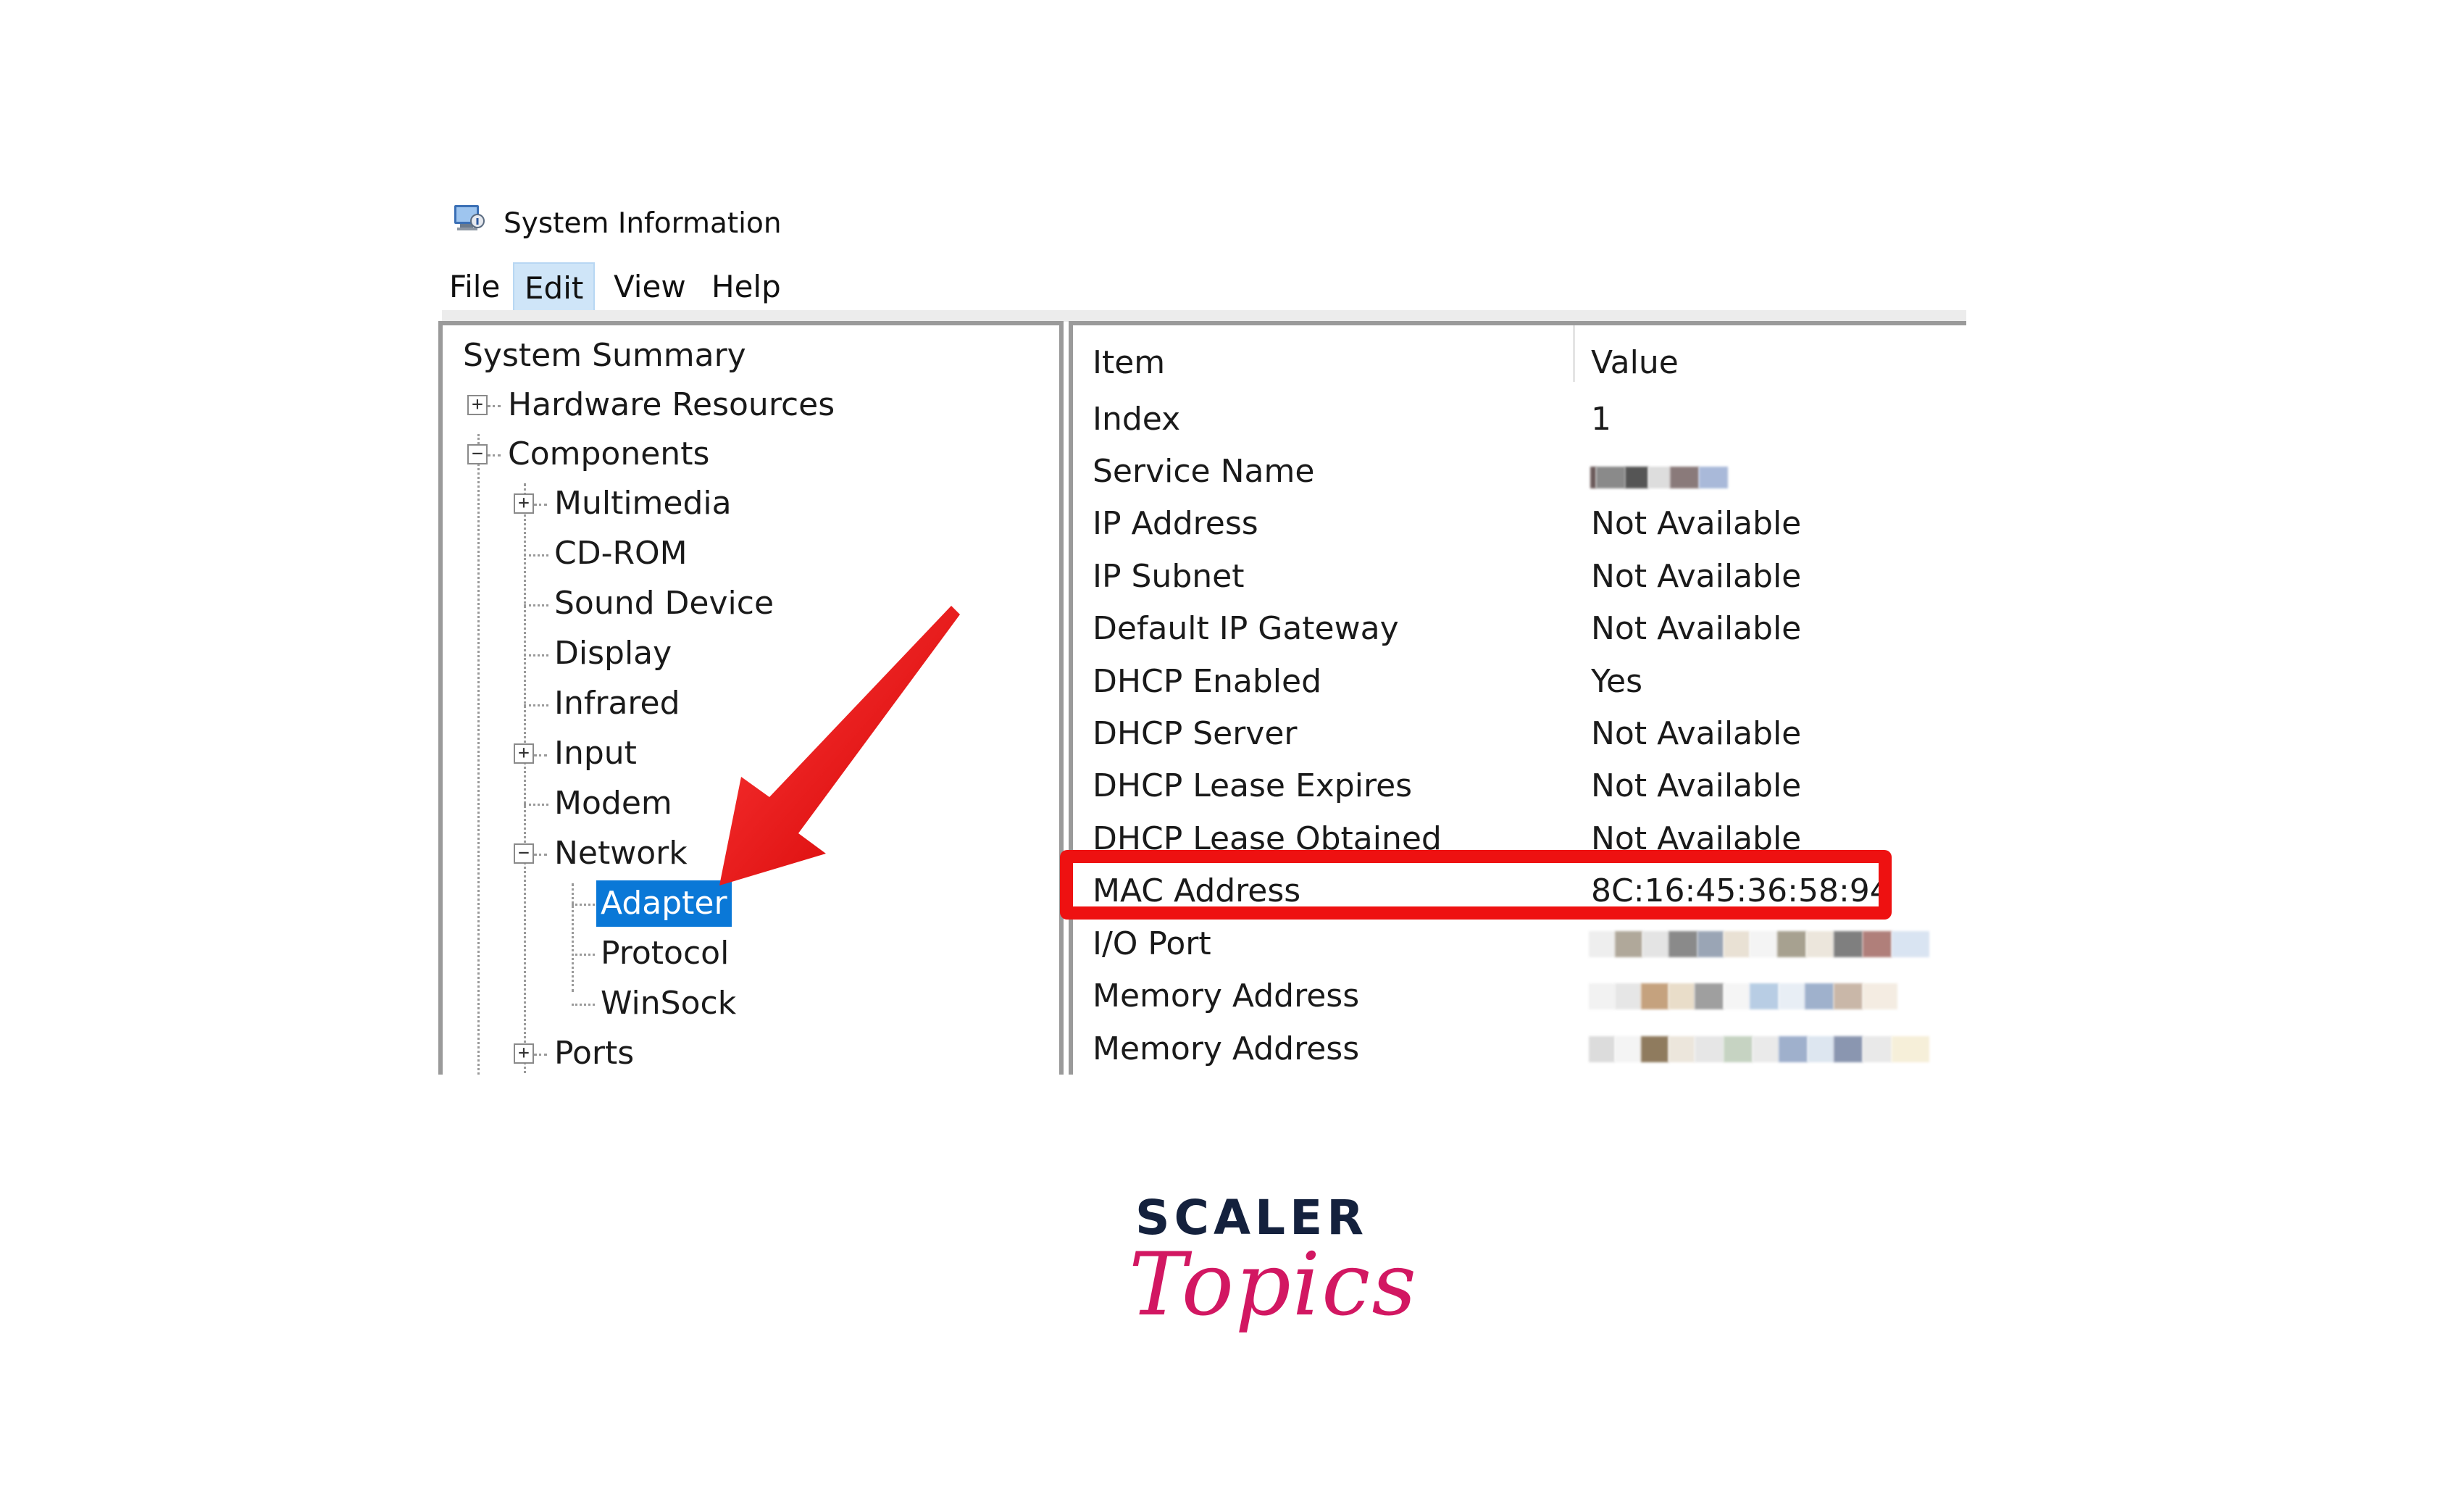 This screenshot has height=1505, width=2464. I want to click on tree-item-label: Sound Device, so click(664, 603).